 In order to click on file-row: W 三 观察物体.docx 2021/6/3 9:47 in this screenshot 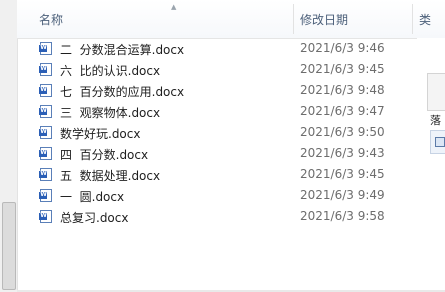, I will do `click(217, 111)`.